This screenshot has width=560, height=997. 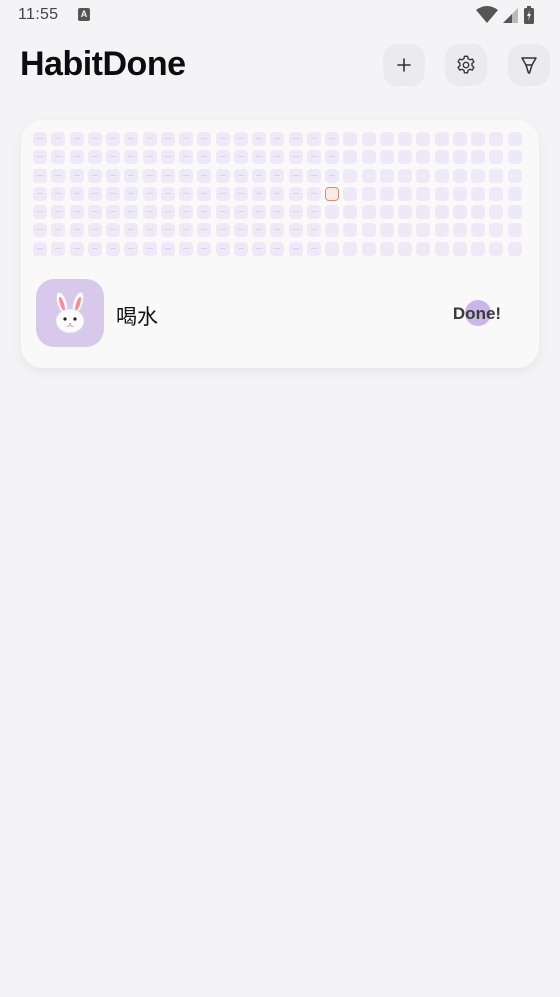 I want to click on gear-icon, so click(x=466, y=64).